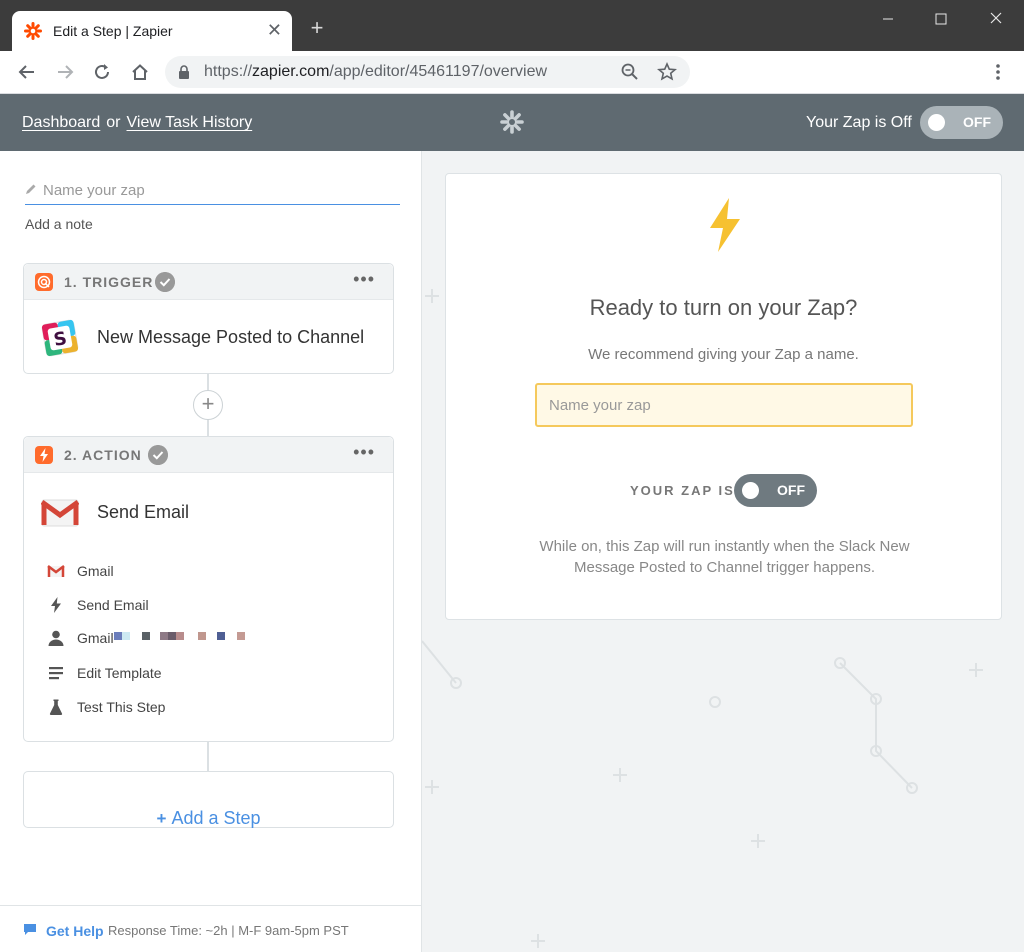 This screenshot has height=952, width=1024. What do you see at coordinates (140, 72) in the screenshot?
I see `home-icon` at bounding box center [140, 72].